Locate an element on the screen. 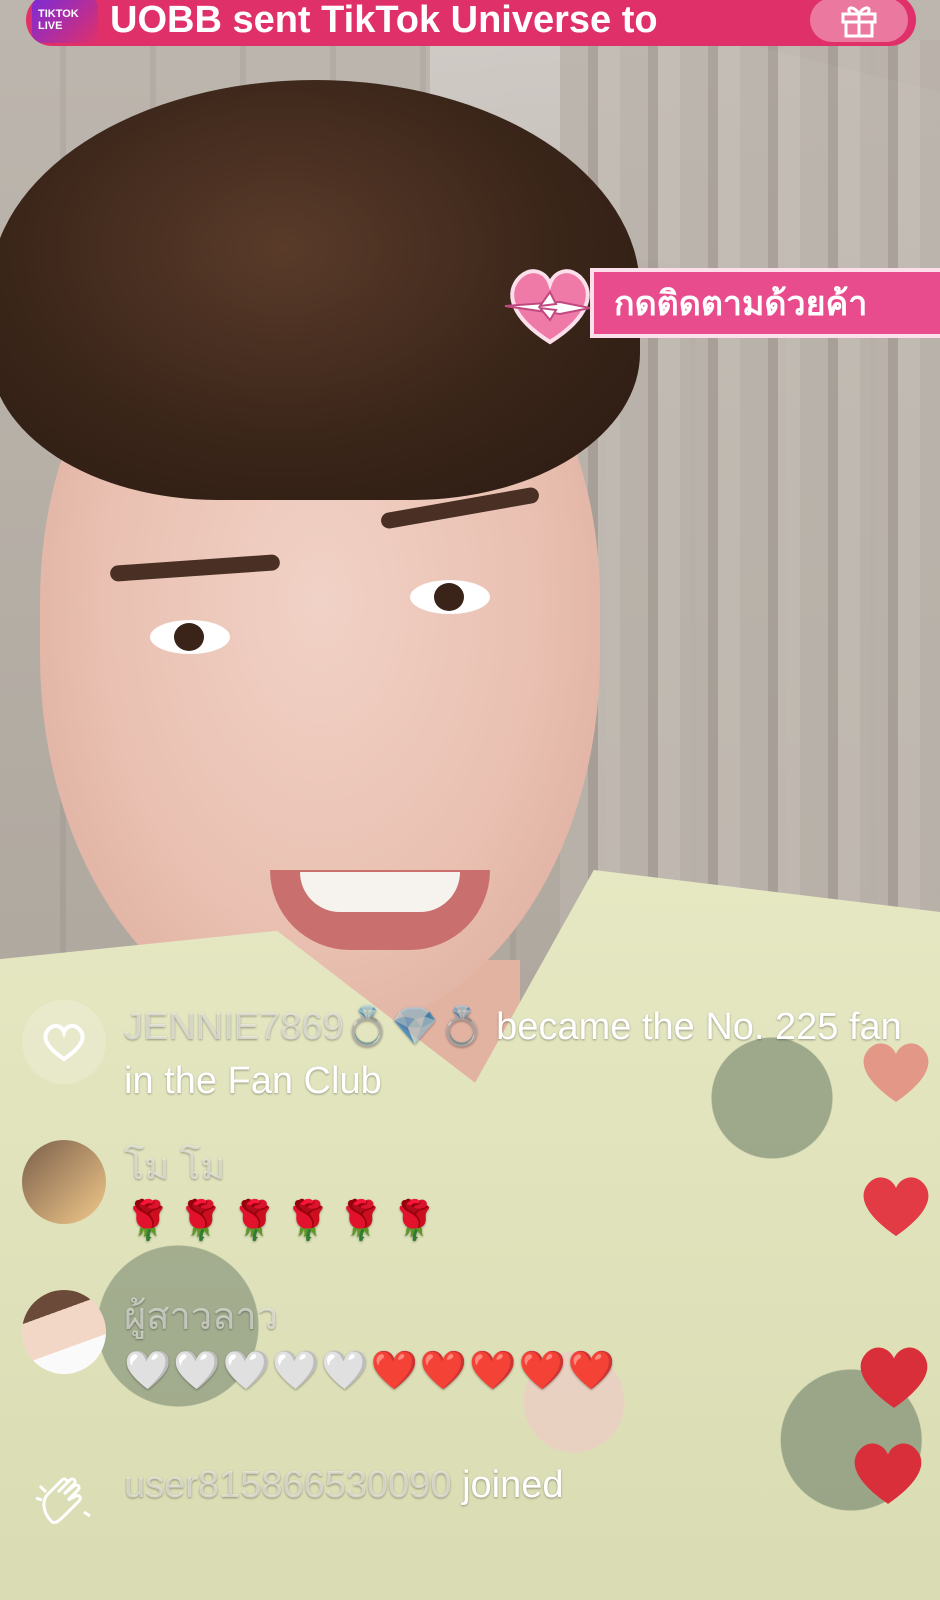 This screenshot has width=940, height=1600. chat-text: user815866530090 joined is located at coordinates (344, 1500).